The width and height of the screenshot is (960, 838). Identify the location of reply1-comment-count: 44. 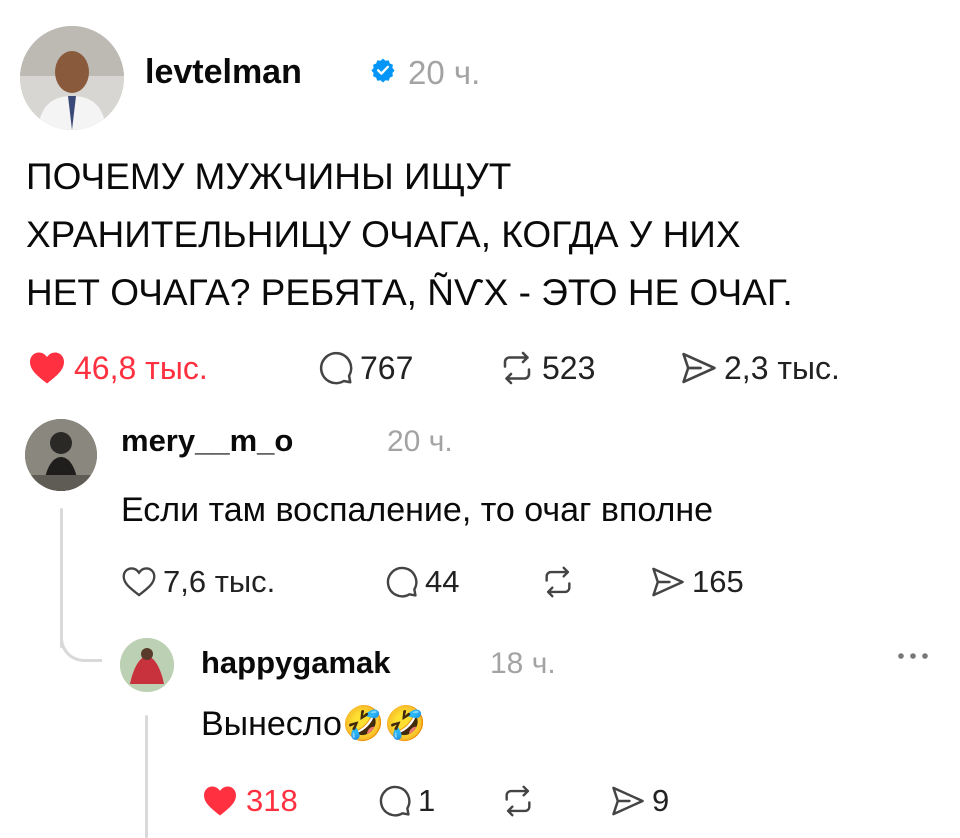
(442, 581).